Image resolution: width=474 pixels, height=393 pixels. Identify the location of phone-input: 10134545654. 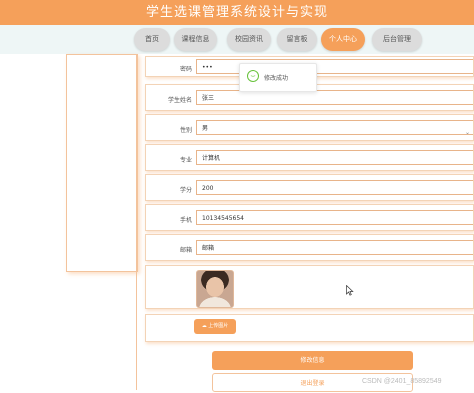
(334, 217).